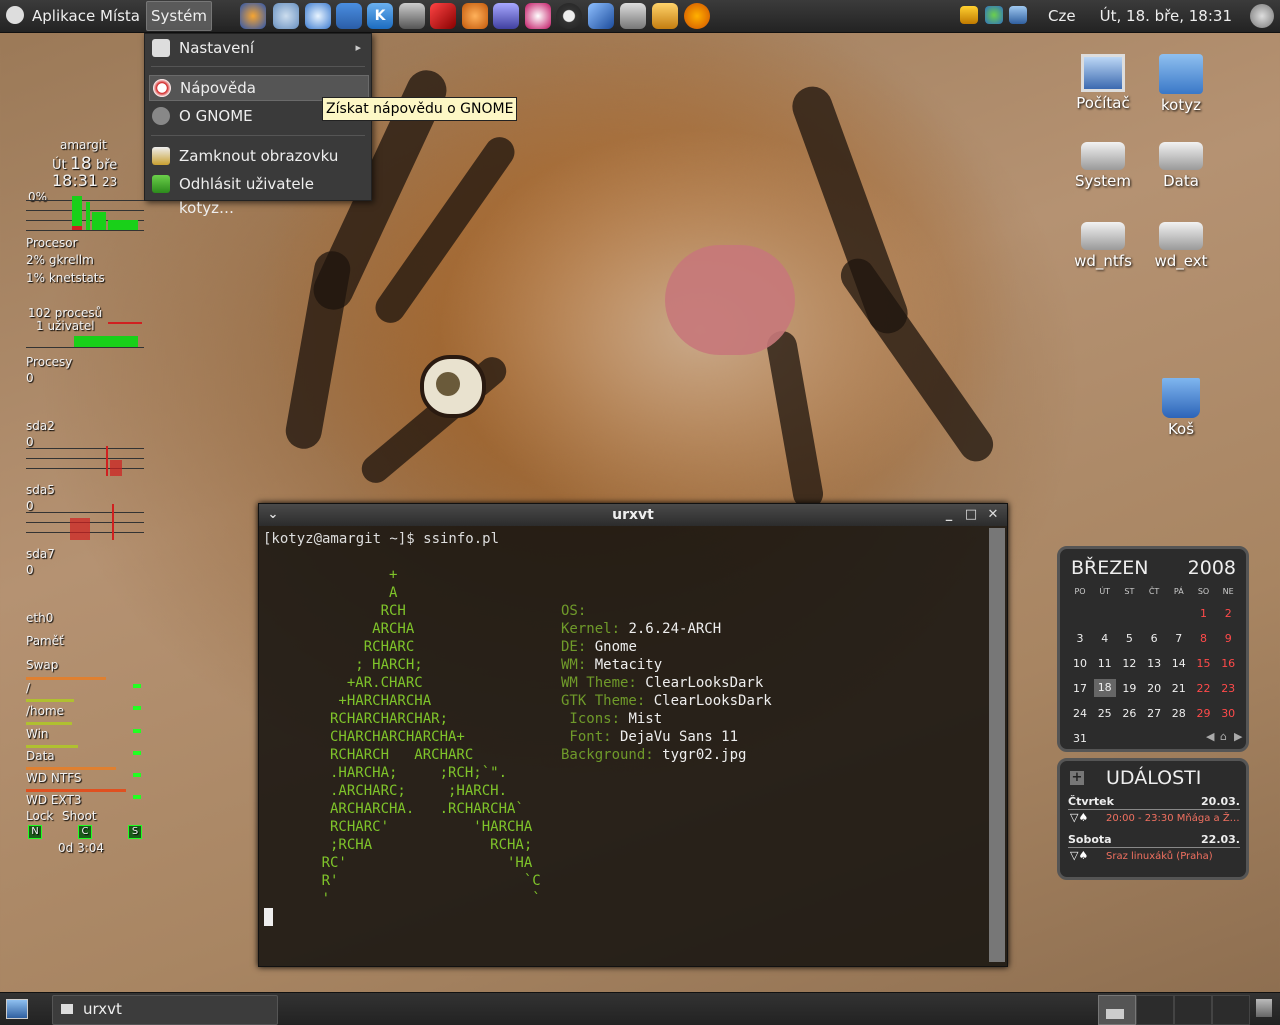  I want to click on info-value: 2.6.24-ARCH, so click(671, 629).